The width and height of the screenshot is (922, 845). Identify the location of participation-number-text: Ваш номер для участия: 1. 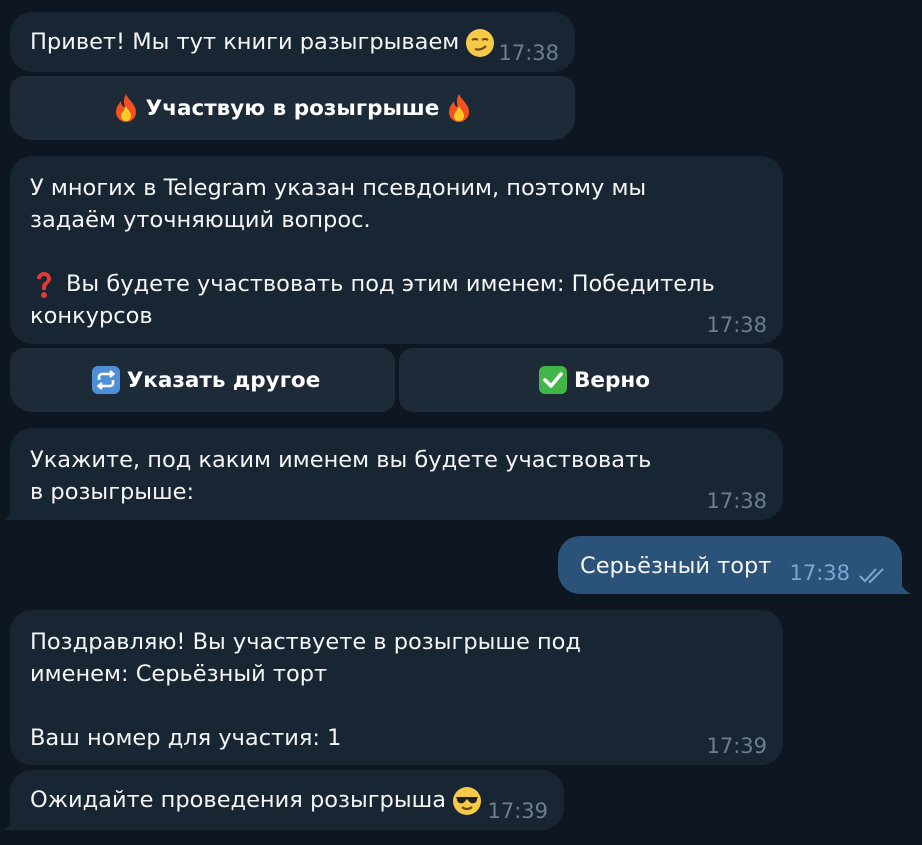
(186, 738).